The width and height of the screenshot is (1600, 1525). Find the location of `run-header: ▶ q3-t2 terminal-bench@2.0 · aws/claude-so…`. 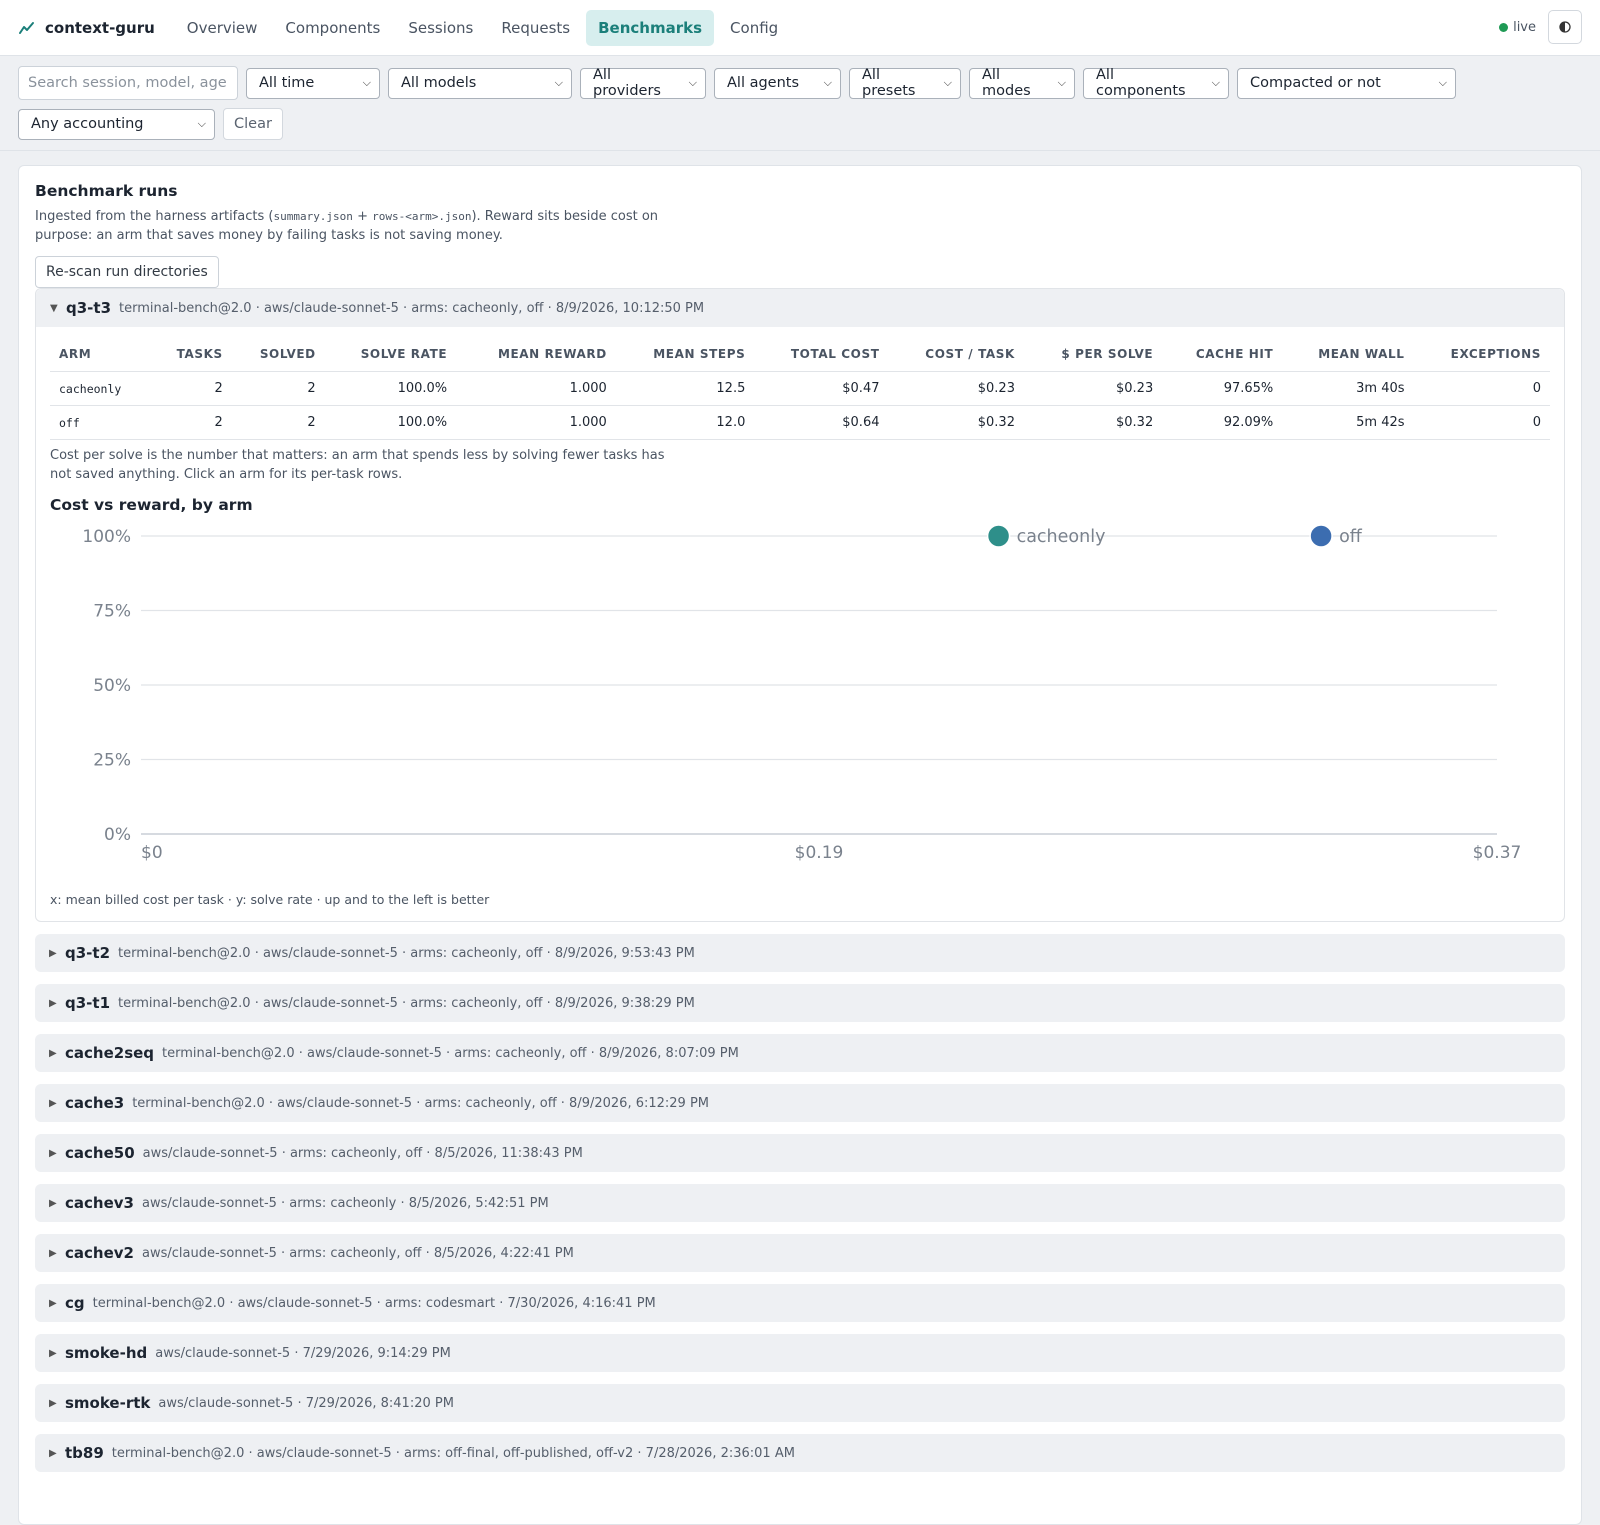

run-header: ▶ q3-t2 terminal-bench@2.0 · aws/claude-so… is located at coordinates (800, 953).